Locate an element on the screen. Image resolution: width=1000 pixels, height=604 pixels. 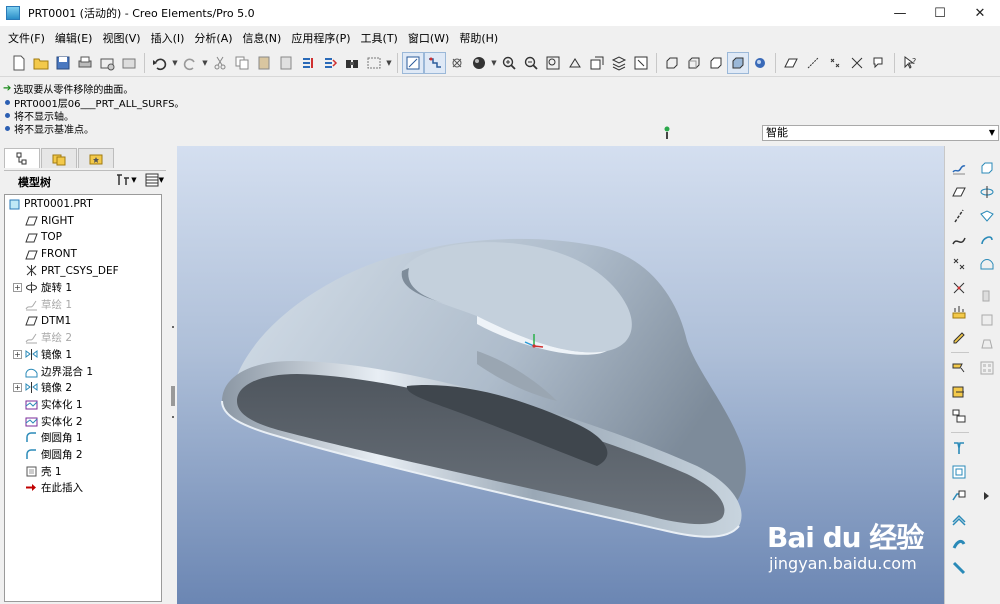
tree-item: 壳 1 is located at coordinates (37, 471).